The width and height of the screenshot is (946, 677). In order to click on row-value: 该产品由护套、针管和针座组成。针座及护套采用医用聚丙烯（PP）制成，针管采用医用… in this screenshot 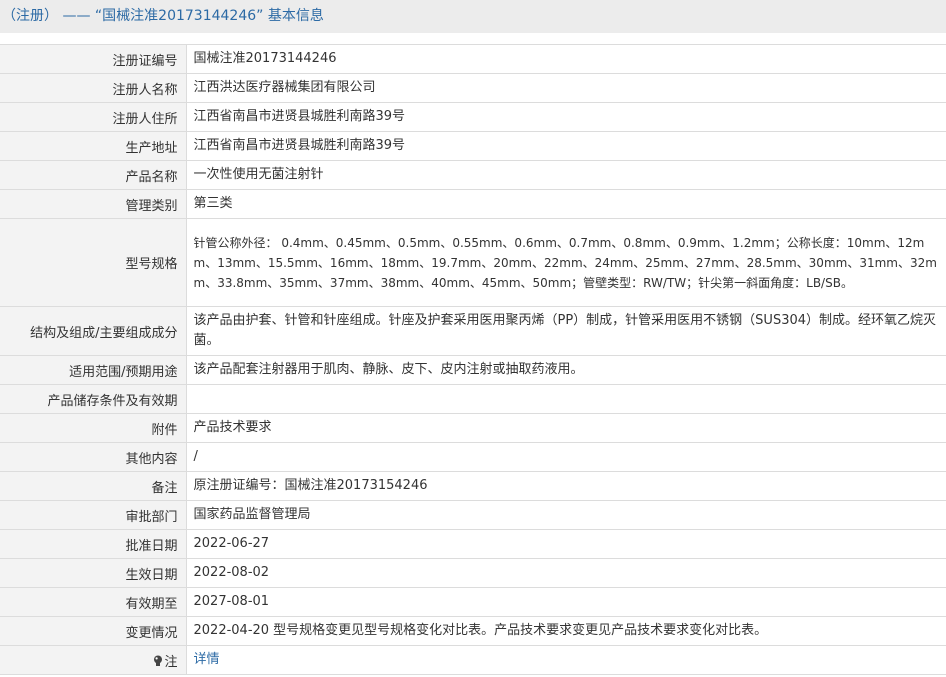, I will do `click(566, 331)`.